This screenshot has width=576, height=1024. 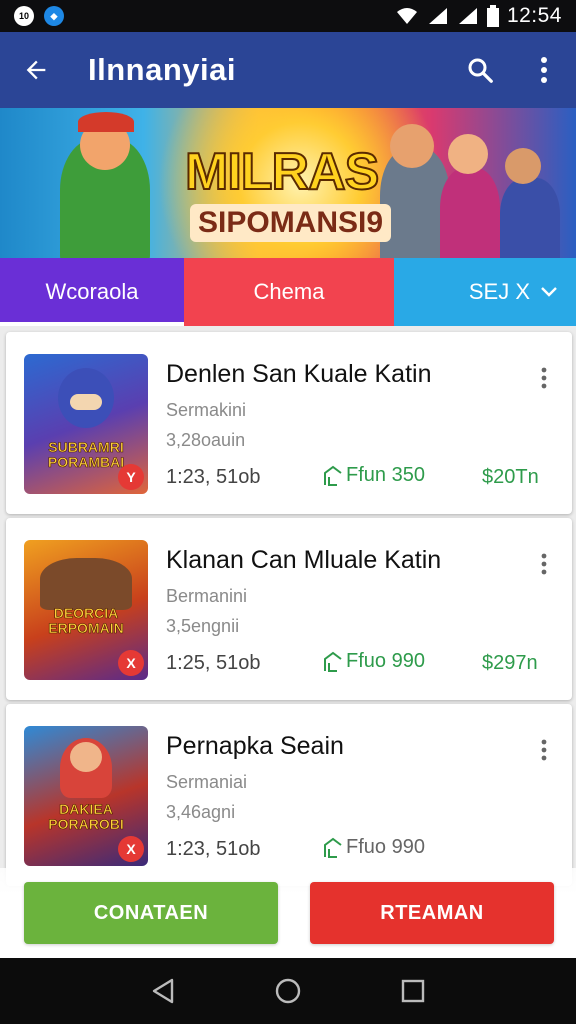 I want to click on app-price: $20Tn, so click(x=510, y=477).